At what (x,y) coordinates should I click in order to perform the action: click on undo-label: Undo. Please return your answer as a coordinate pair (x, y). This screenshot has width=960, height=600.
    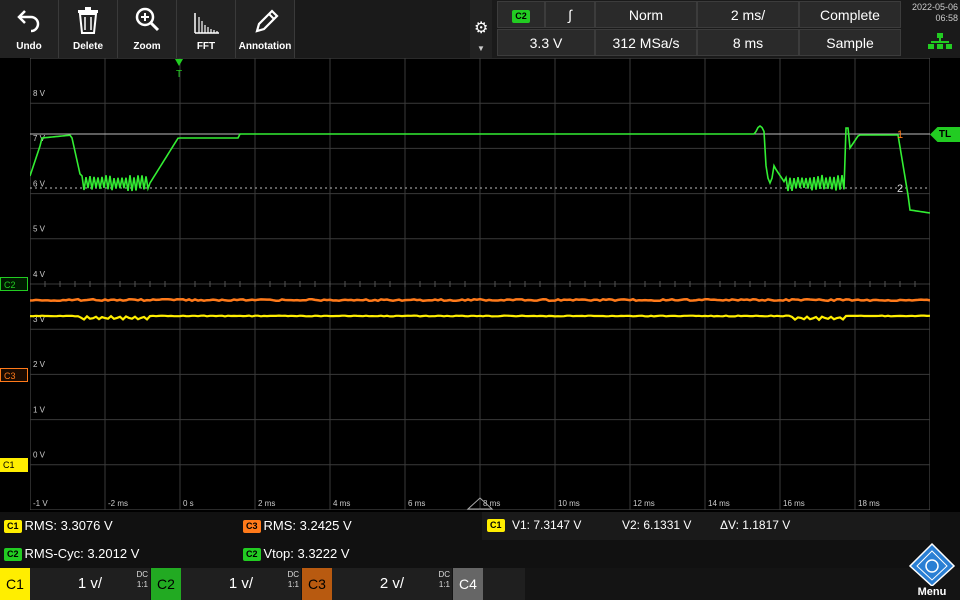
    Looking at the image, I should click on (29, 46).